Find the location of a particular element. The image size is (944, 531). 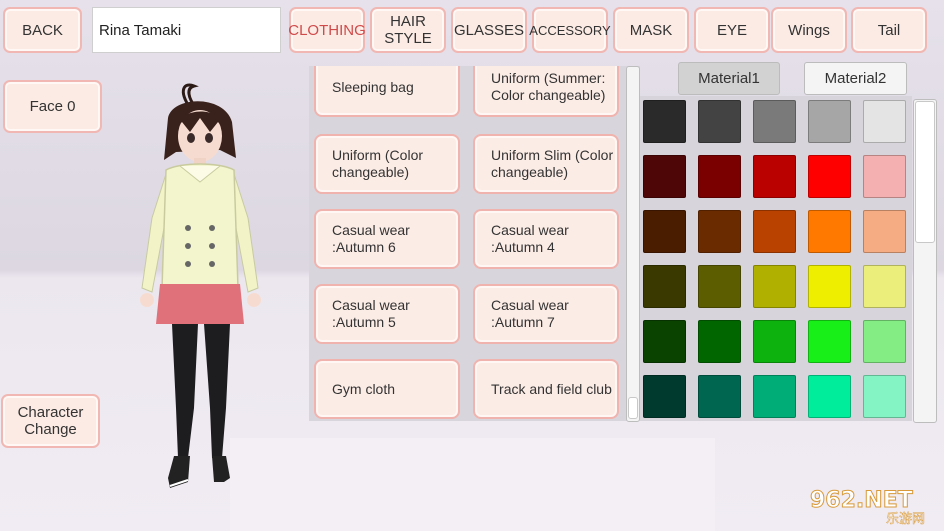

back-button: BACK is located at coordinates (42, 30).